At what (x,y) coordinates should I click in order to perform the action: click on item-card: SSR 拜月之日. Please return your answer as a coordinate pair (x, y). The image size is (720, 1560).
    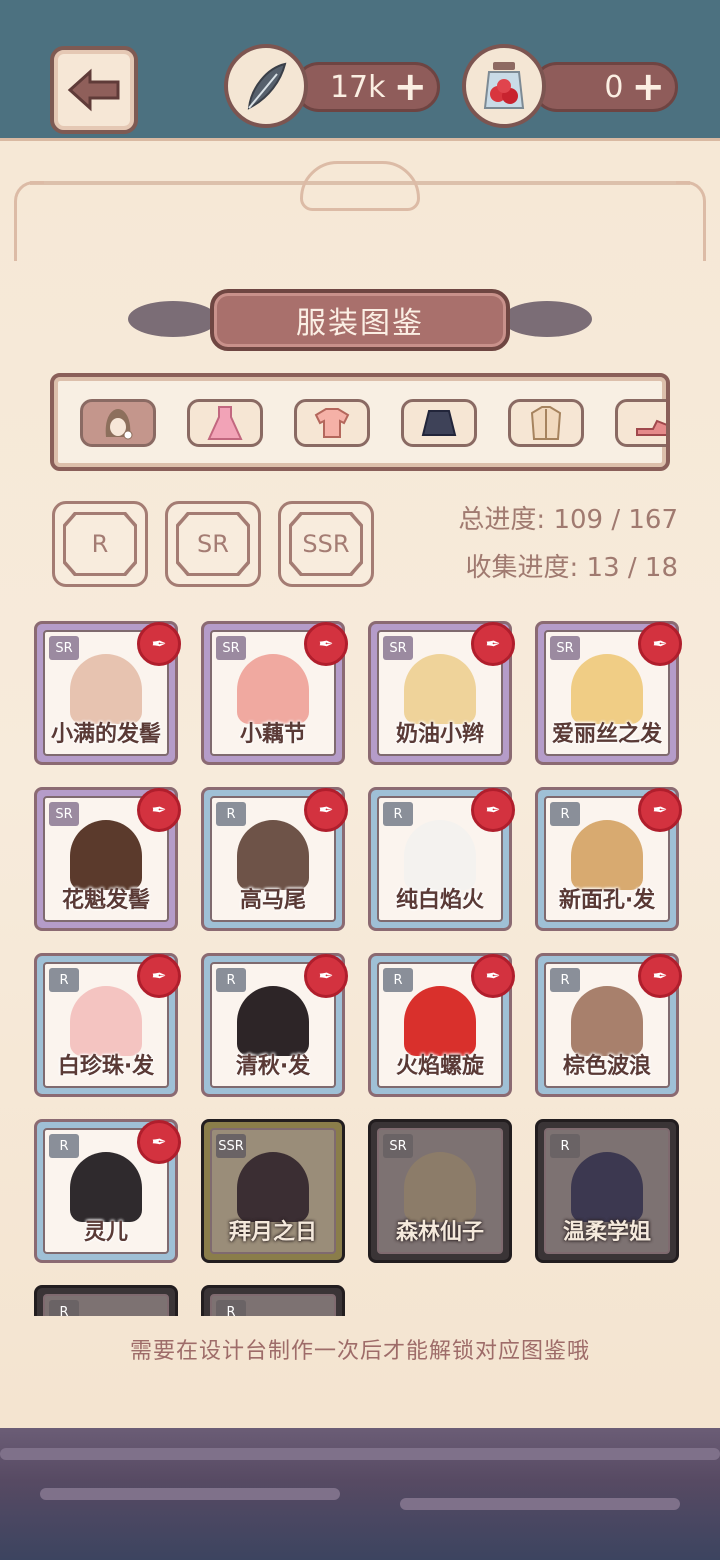
    Looking at the image, I should click on (273, 1191).